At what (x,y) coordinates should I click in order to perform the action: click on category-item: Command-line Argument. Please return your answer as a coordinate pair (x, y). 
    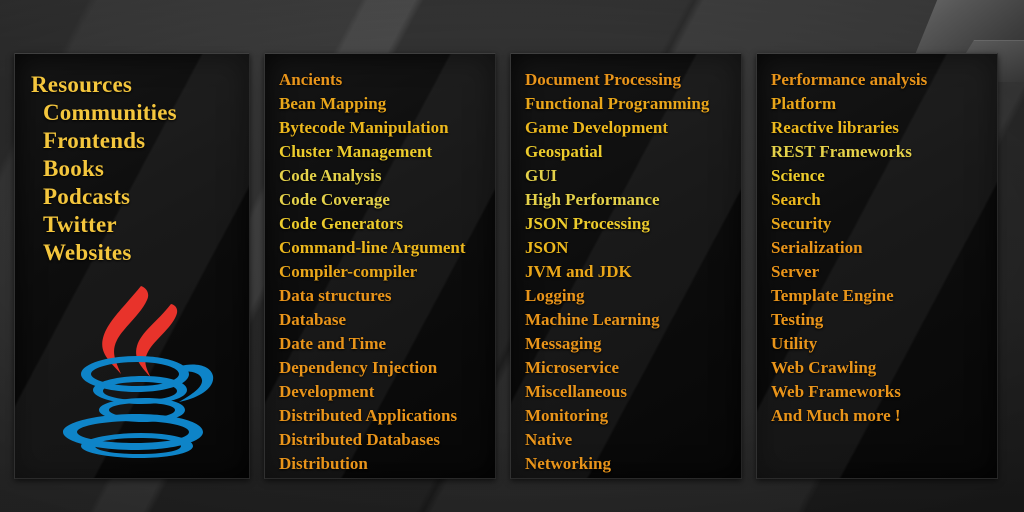
    Looking at the image, I should click on (387, 248).